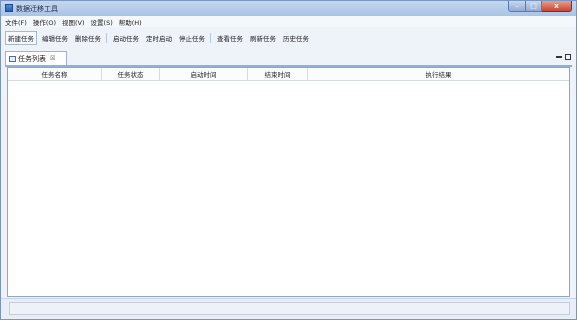  Describe the element at coordinates (88, 38) in the screenshot. I see `delete-task-button: 删除任务` at that location.